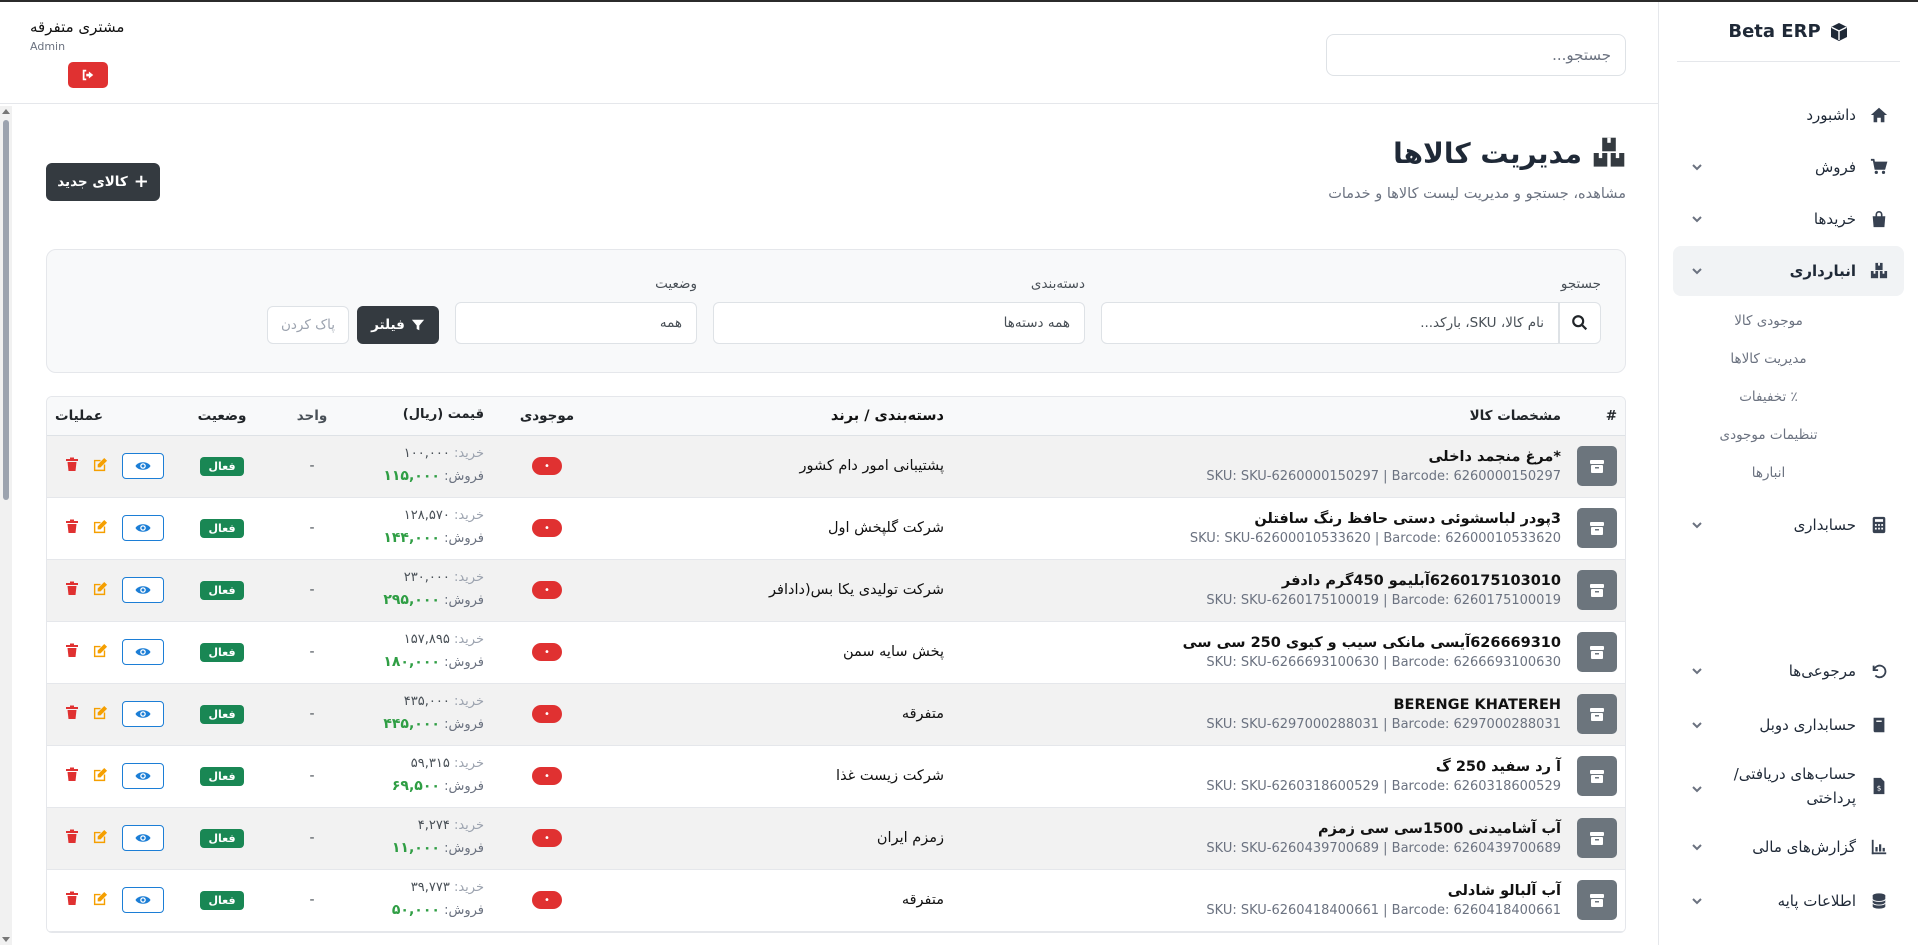  I want to click on row-actions, so click(109, 900).